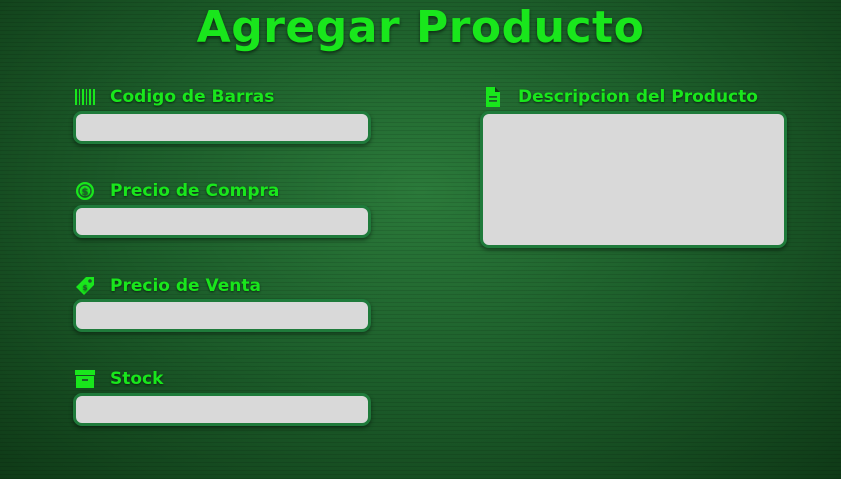 The height and width of the screenshot is (479, 841). I want to click on stock-label: Stock, so click(137, 379).